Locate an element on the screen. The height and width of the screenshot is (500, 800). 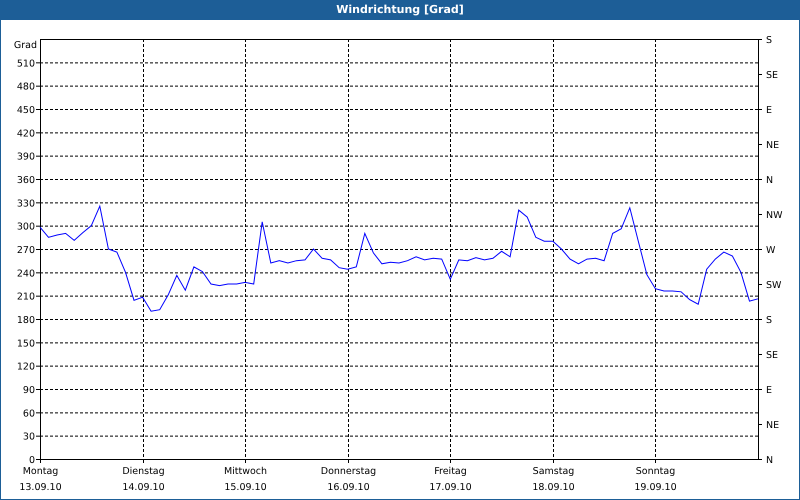
y-axis-title: Grad is located at coordinates (25, 45).